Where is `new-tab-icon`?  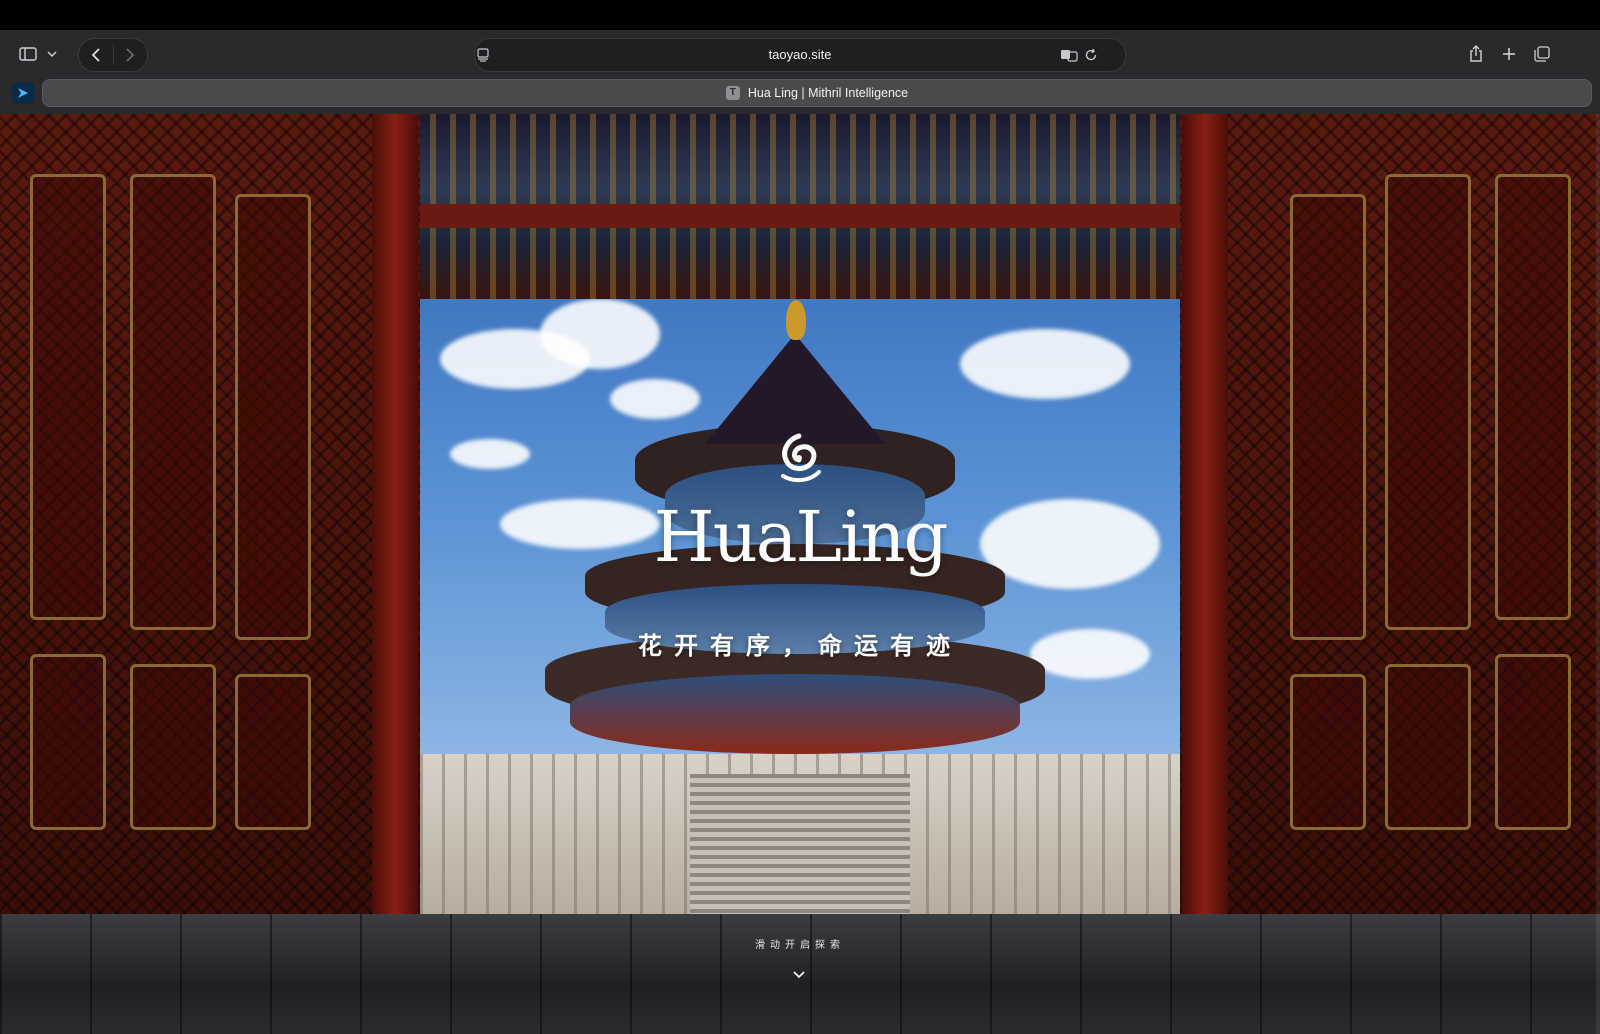
new-tab-icon is located at coordinates (1509, 54).